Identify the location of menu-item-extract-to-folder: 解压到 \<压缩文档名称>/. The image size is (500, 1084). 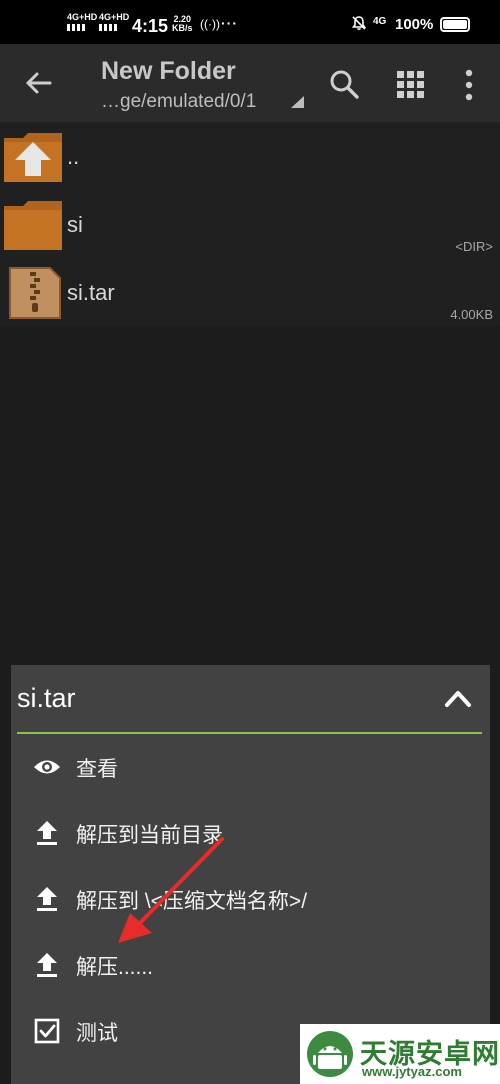
(250, 899).